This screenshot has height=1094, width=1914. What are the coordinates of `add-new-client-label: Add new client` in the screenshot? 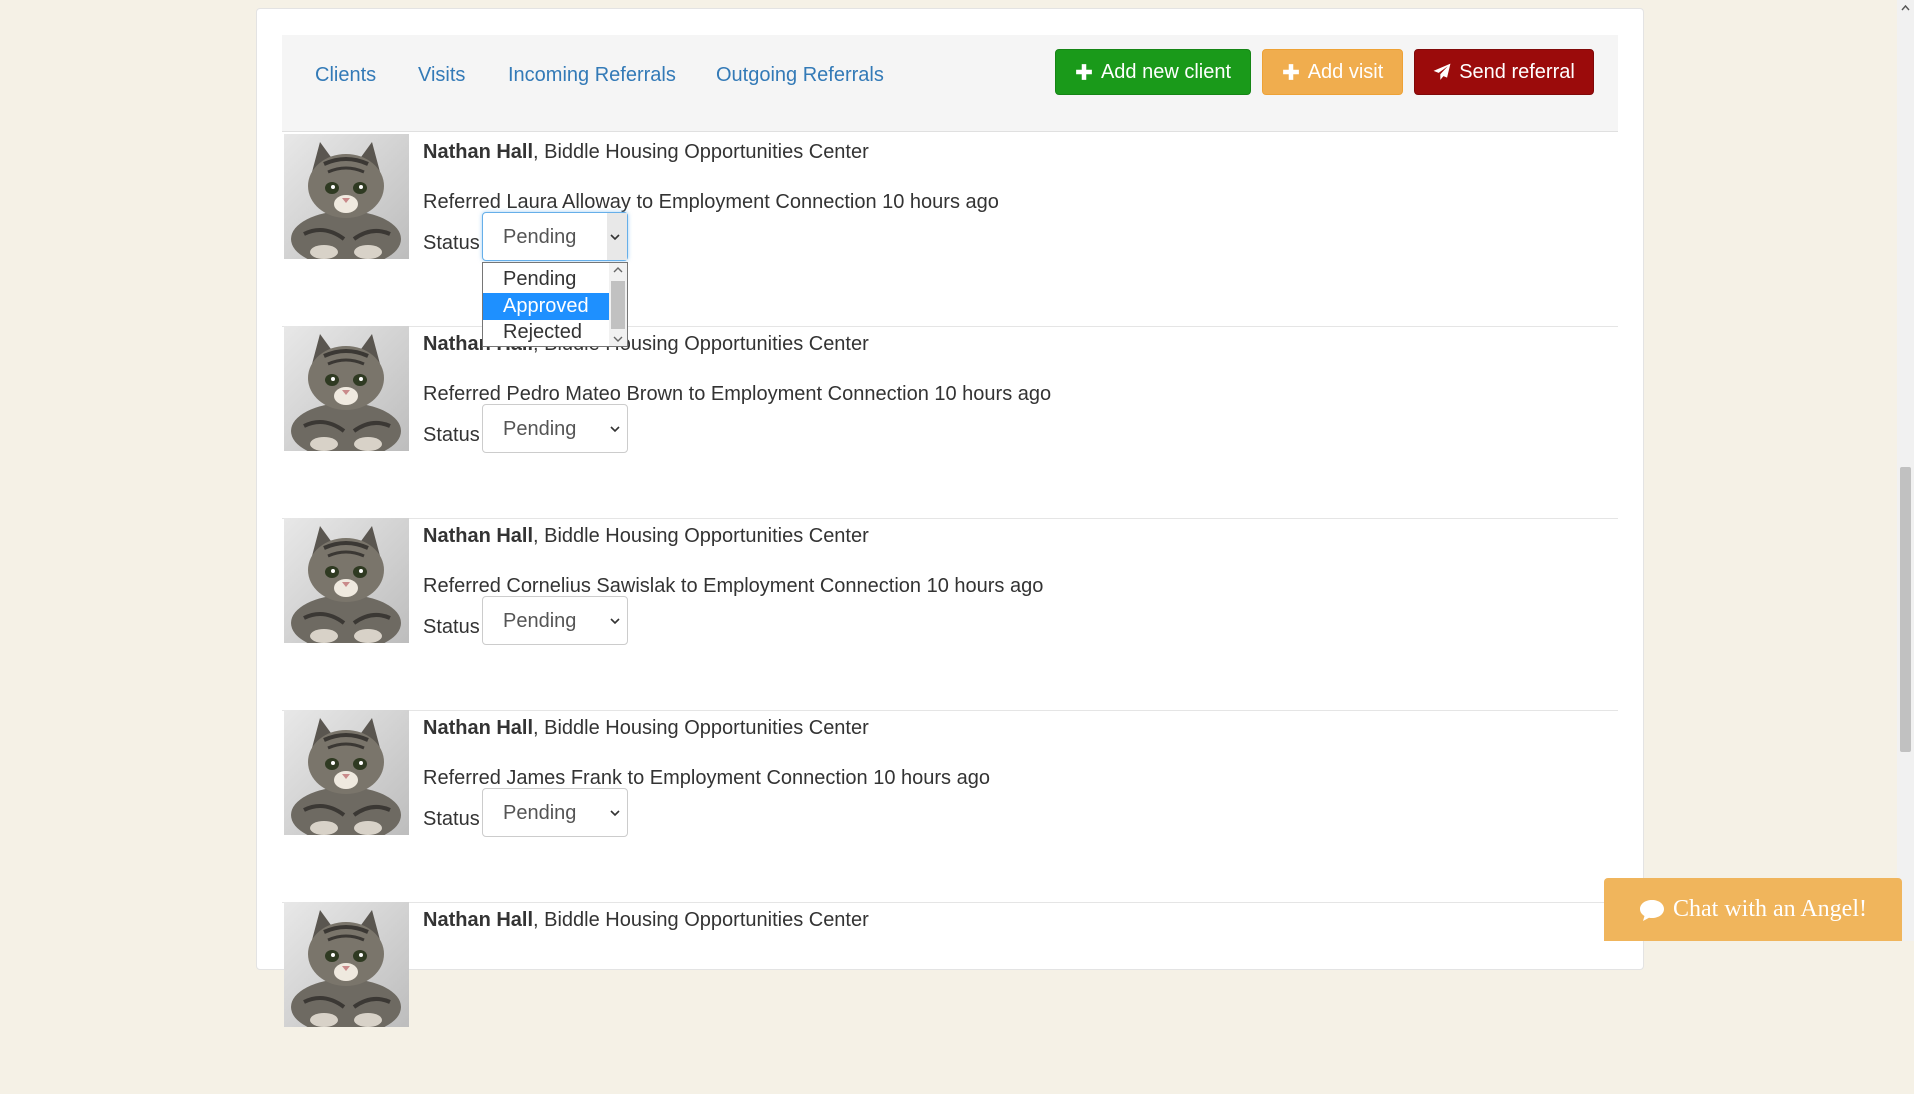 It's located at (1166, 71).